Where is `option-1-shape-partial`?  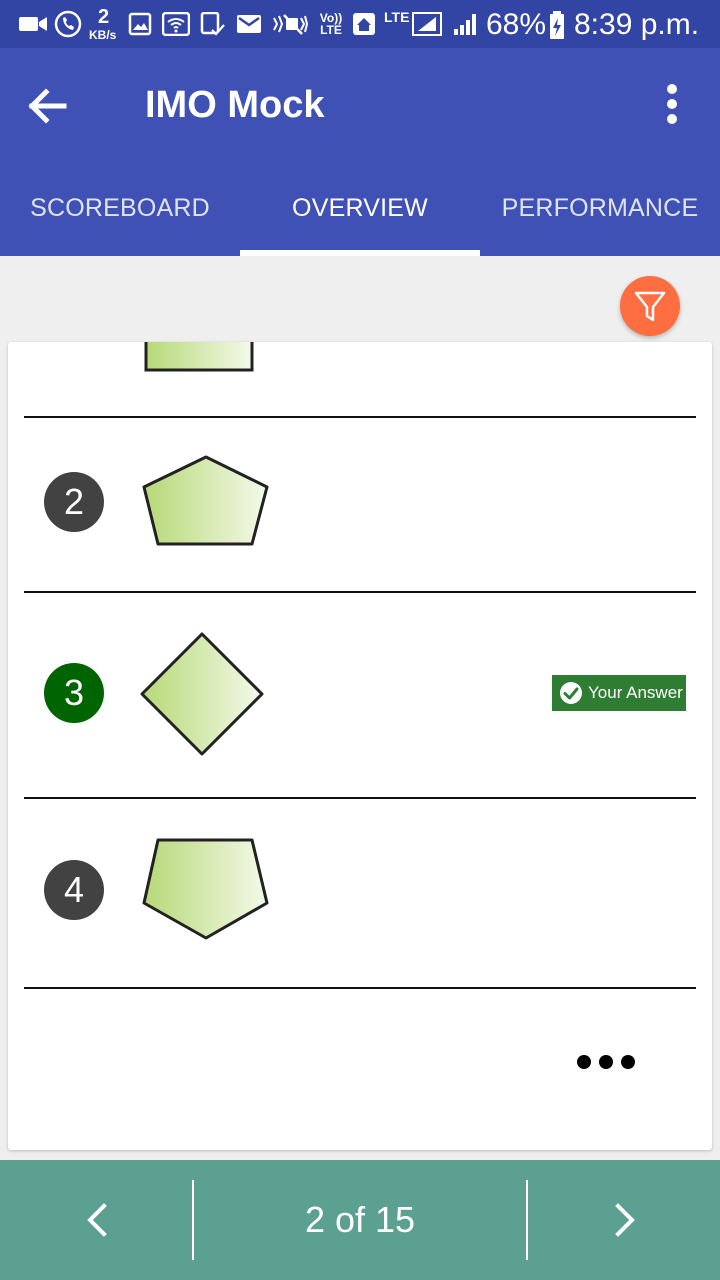 option-1-shape-partial is located at coordinates (199, 357).